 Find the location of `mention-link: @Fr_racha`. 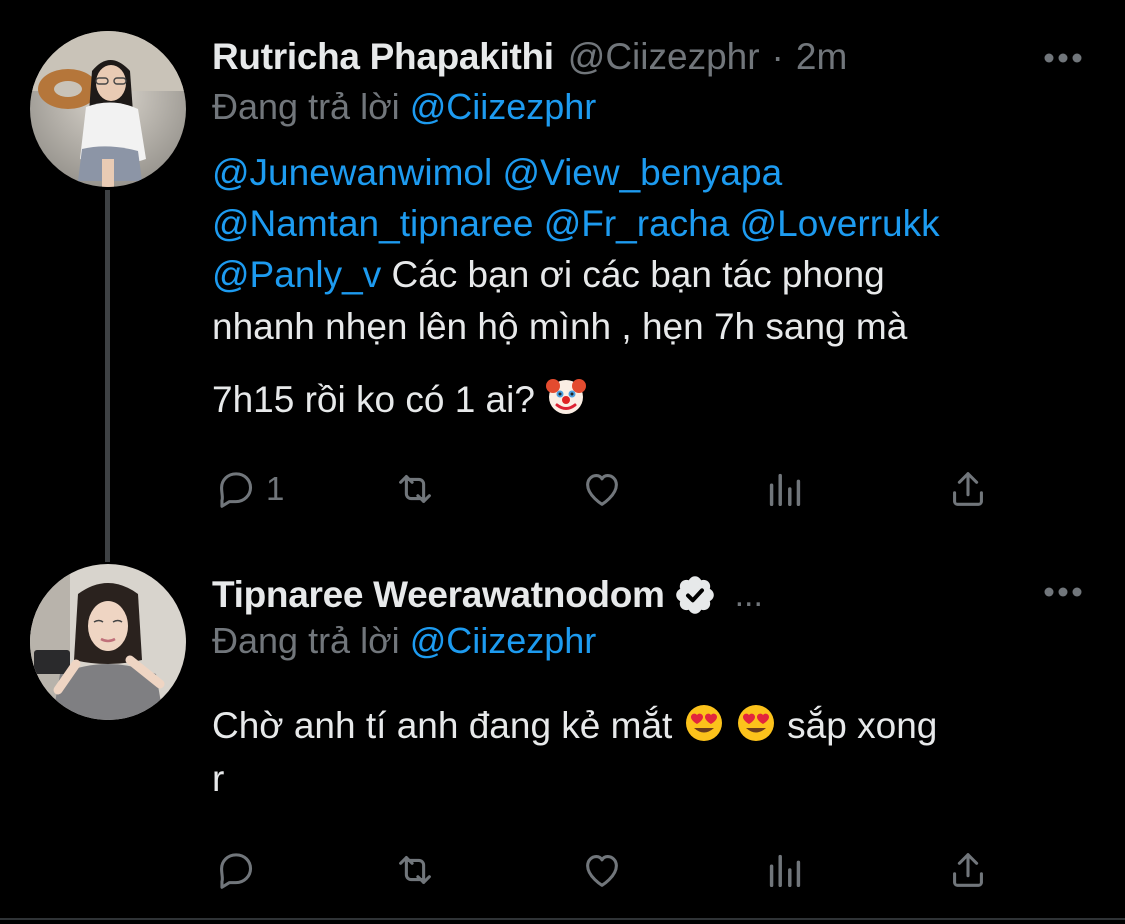

mention-link: @Fr_racha is located at coordinates (637, 223).